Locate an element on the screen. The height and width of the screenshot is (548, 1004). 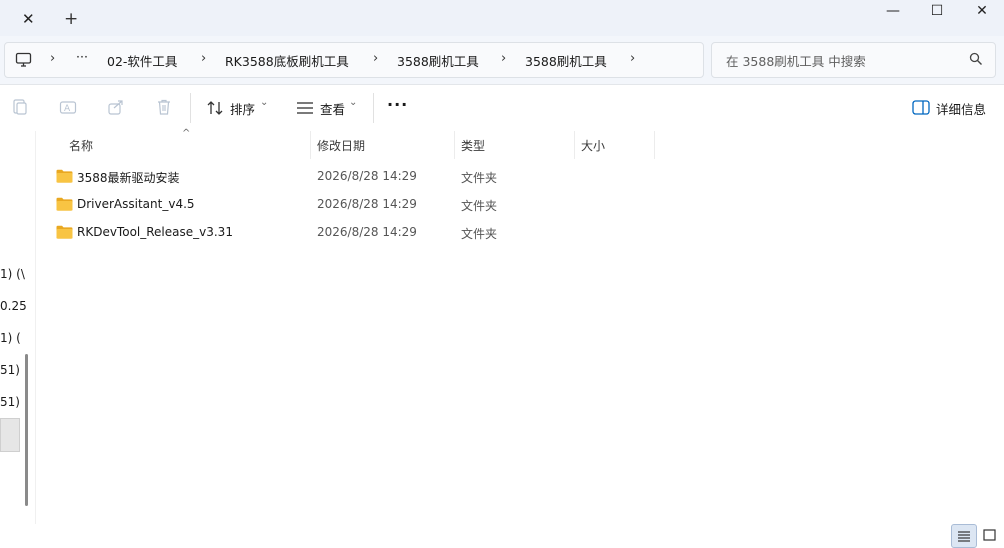
details-view-icon is located at coordinates (964, 536).